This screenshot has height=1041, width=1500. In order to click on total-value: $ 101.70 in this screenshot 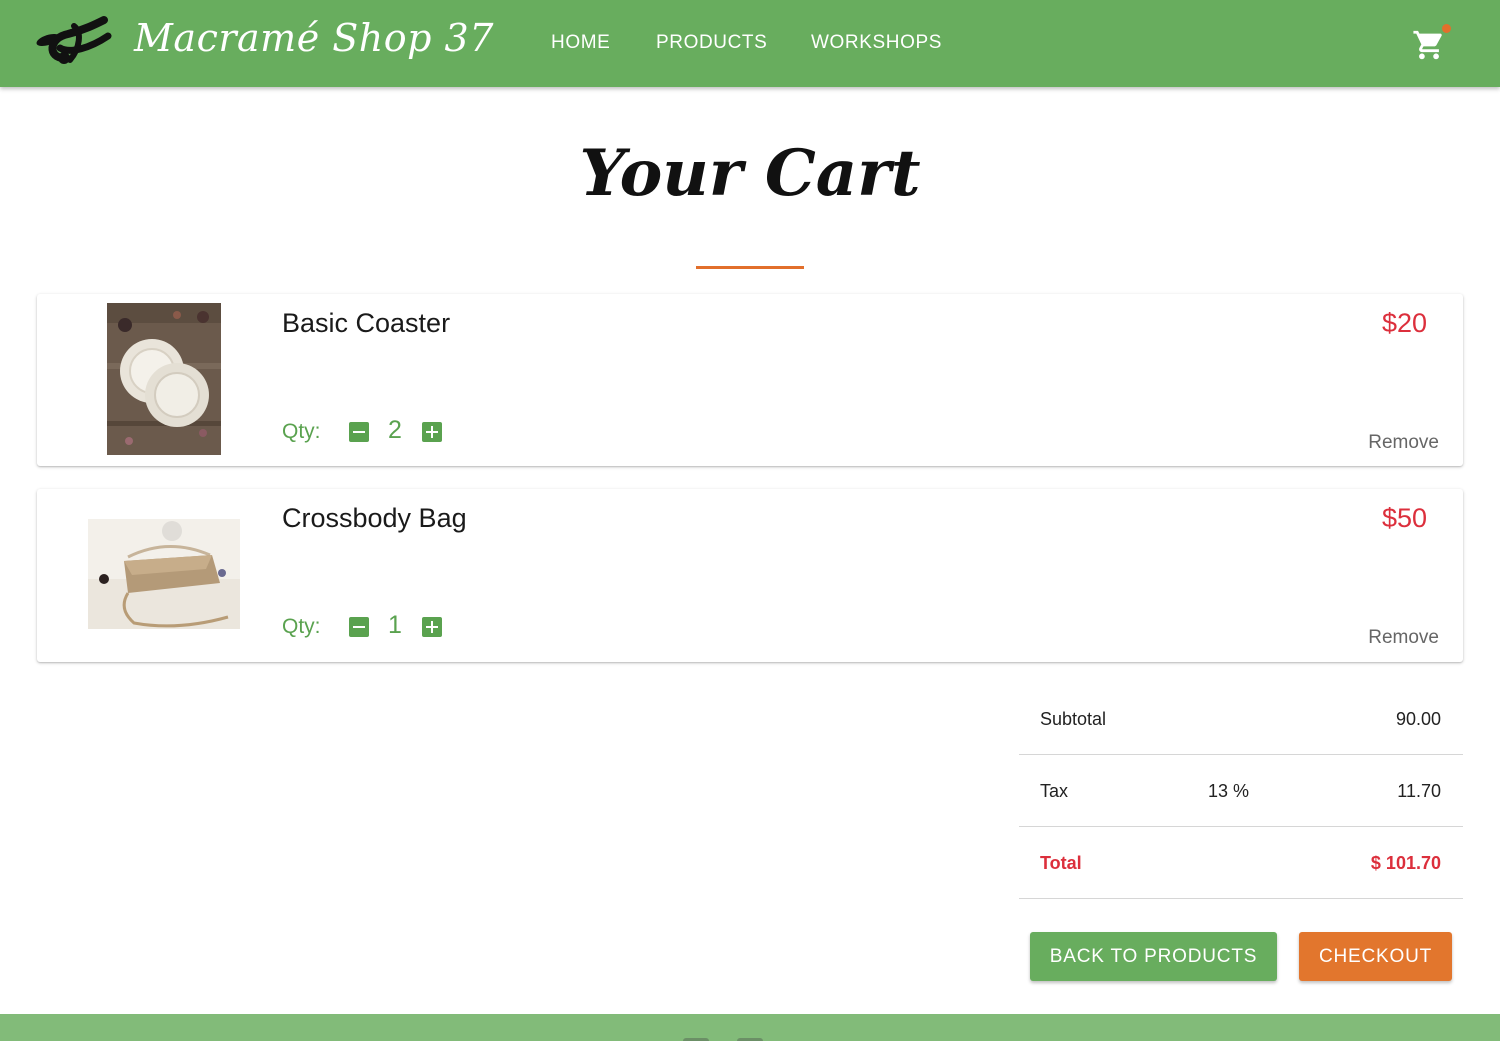, I will do `click(1405, 863)`.